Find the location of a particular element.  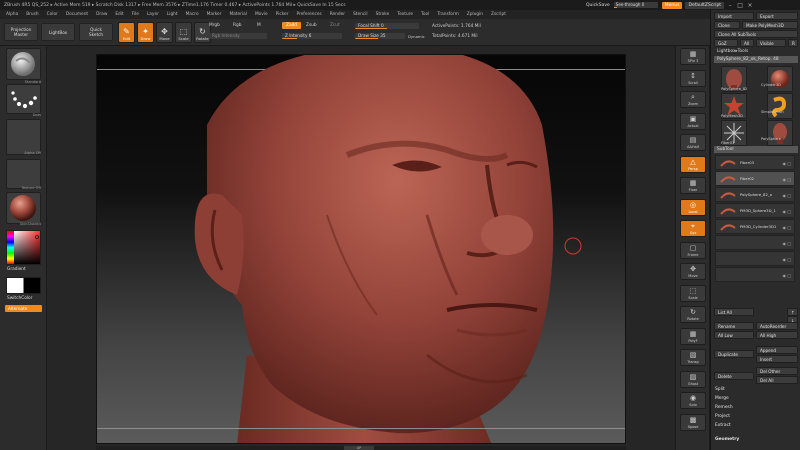

menu-brush: Brush is located at coordinates (32, 14).